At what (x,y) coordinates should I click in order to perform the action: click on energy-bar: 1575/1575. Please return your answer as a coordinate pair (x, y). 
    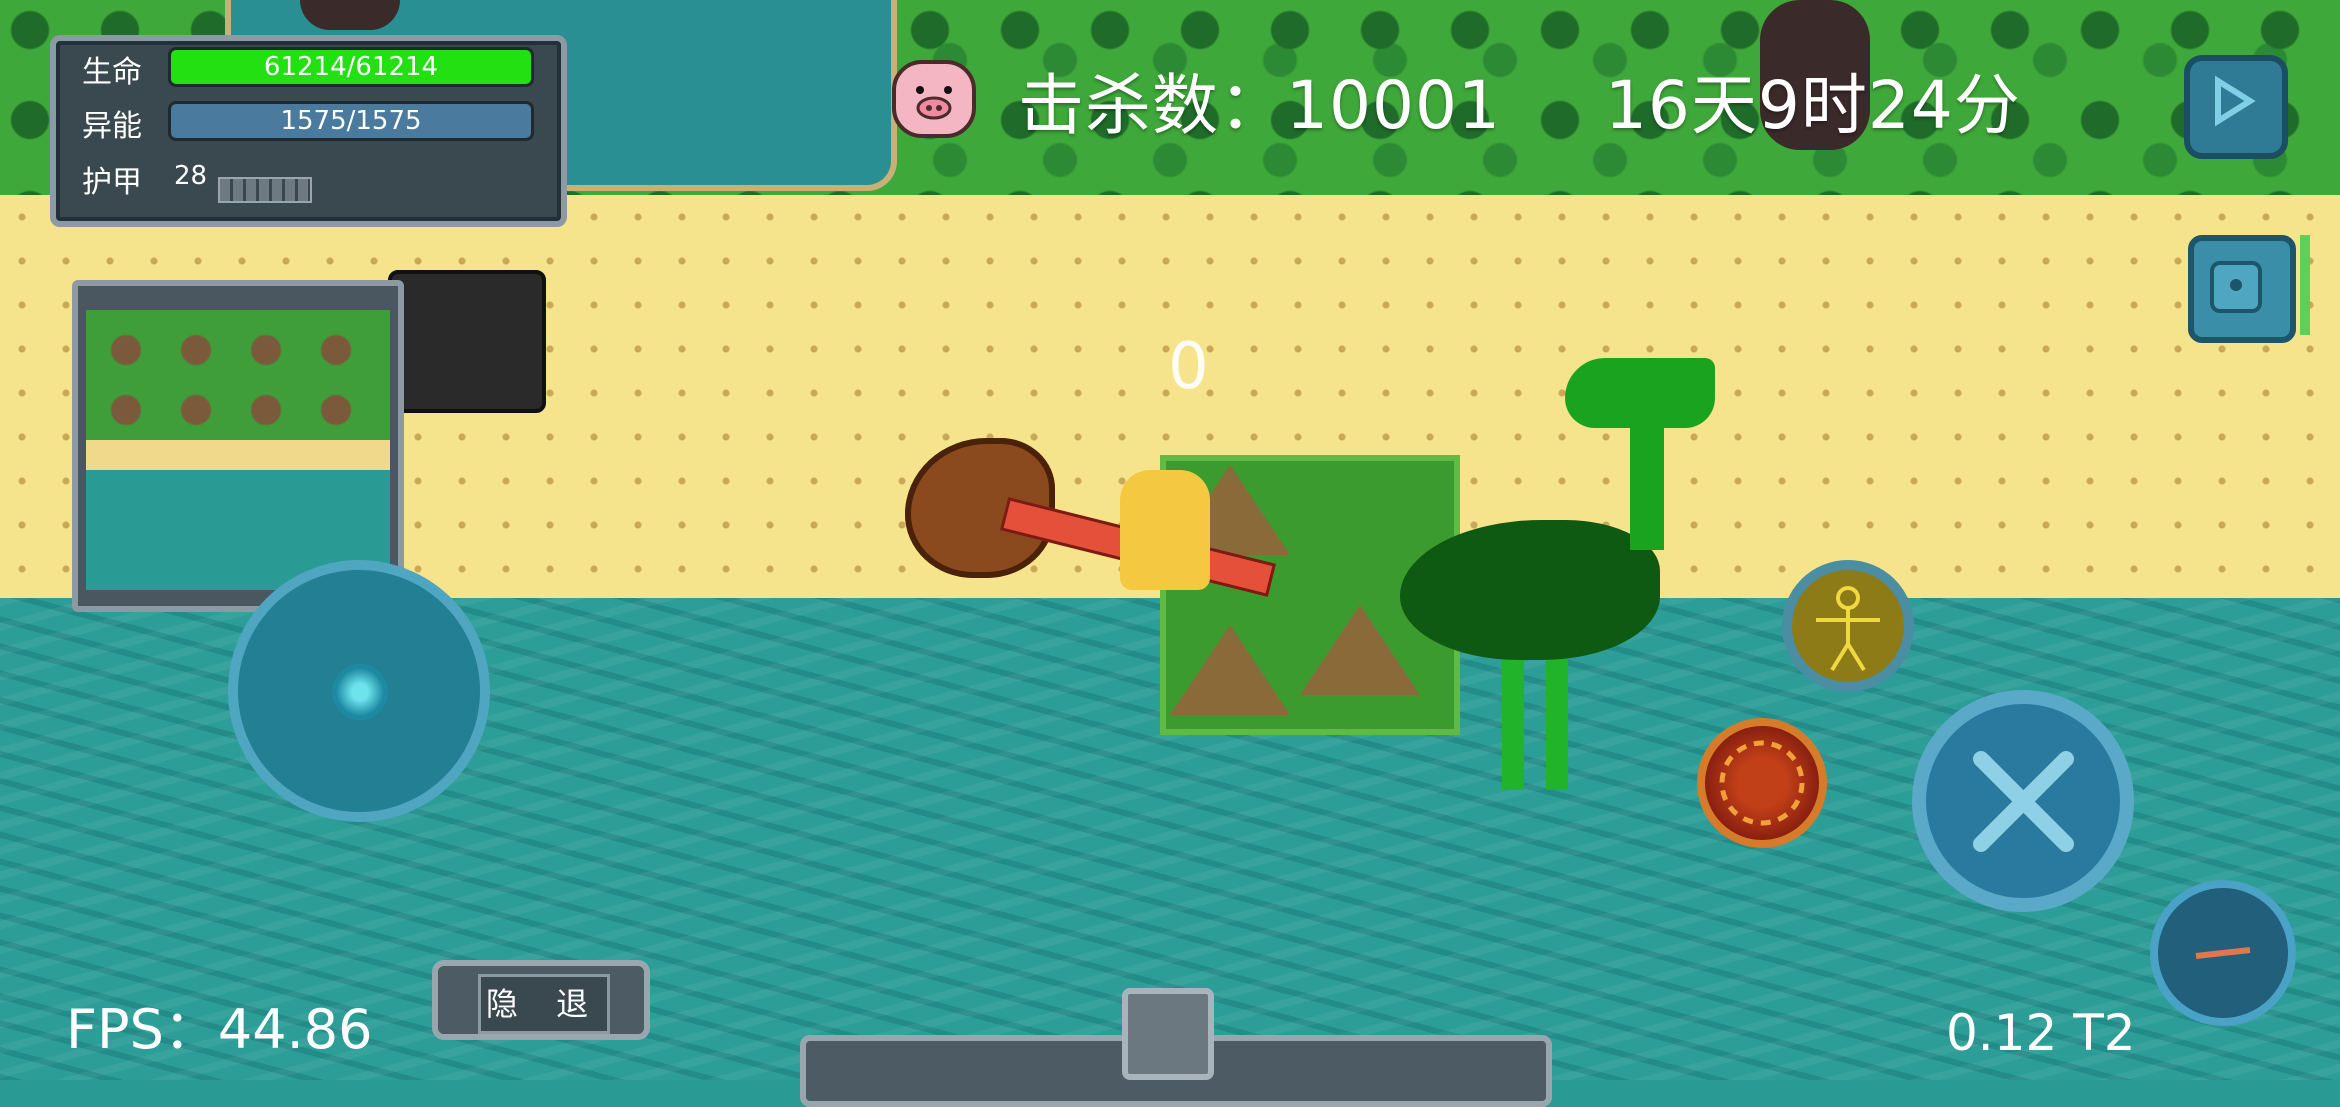
    Looking at the image, I should click on (351, 121).